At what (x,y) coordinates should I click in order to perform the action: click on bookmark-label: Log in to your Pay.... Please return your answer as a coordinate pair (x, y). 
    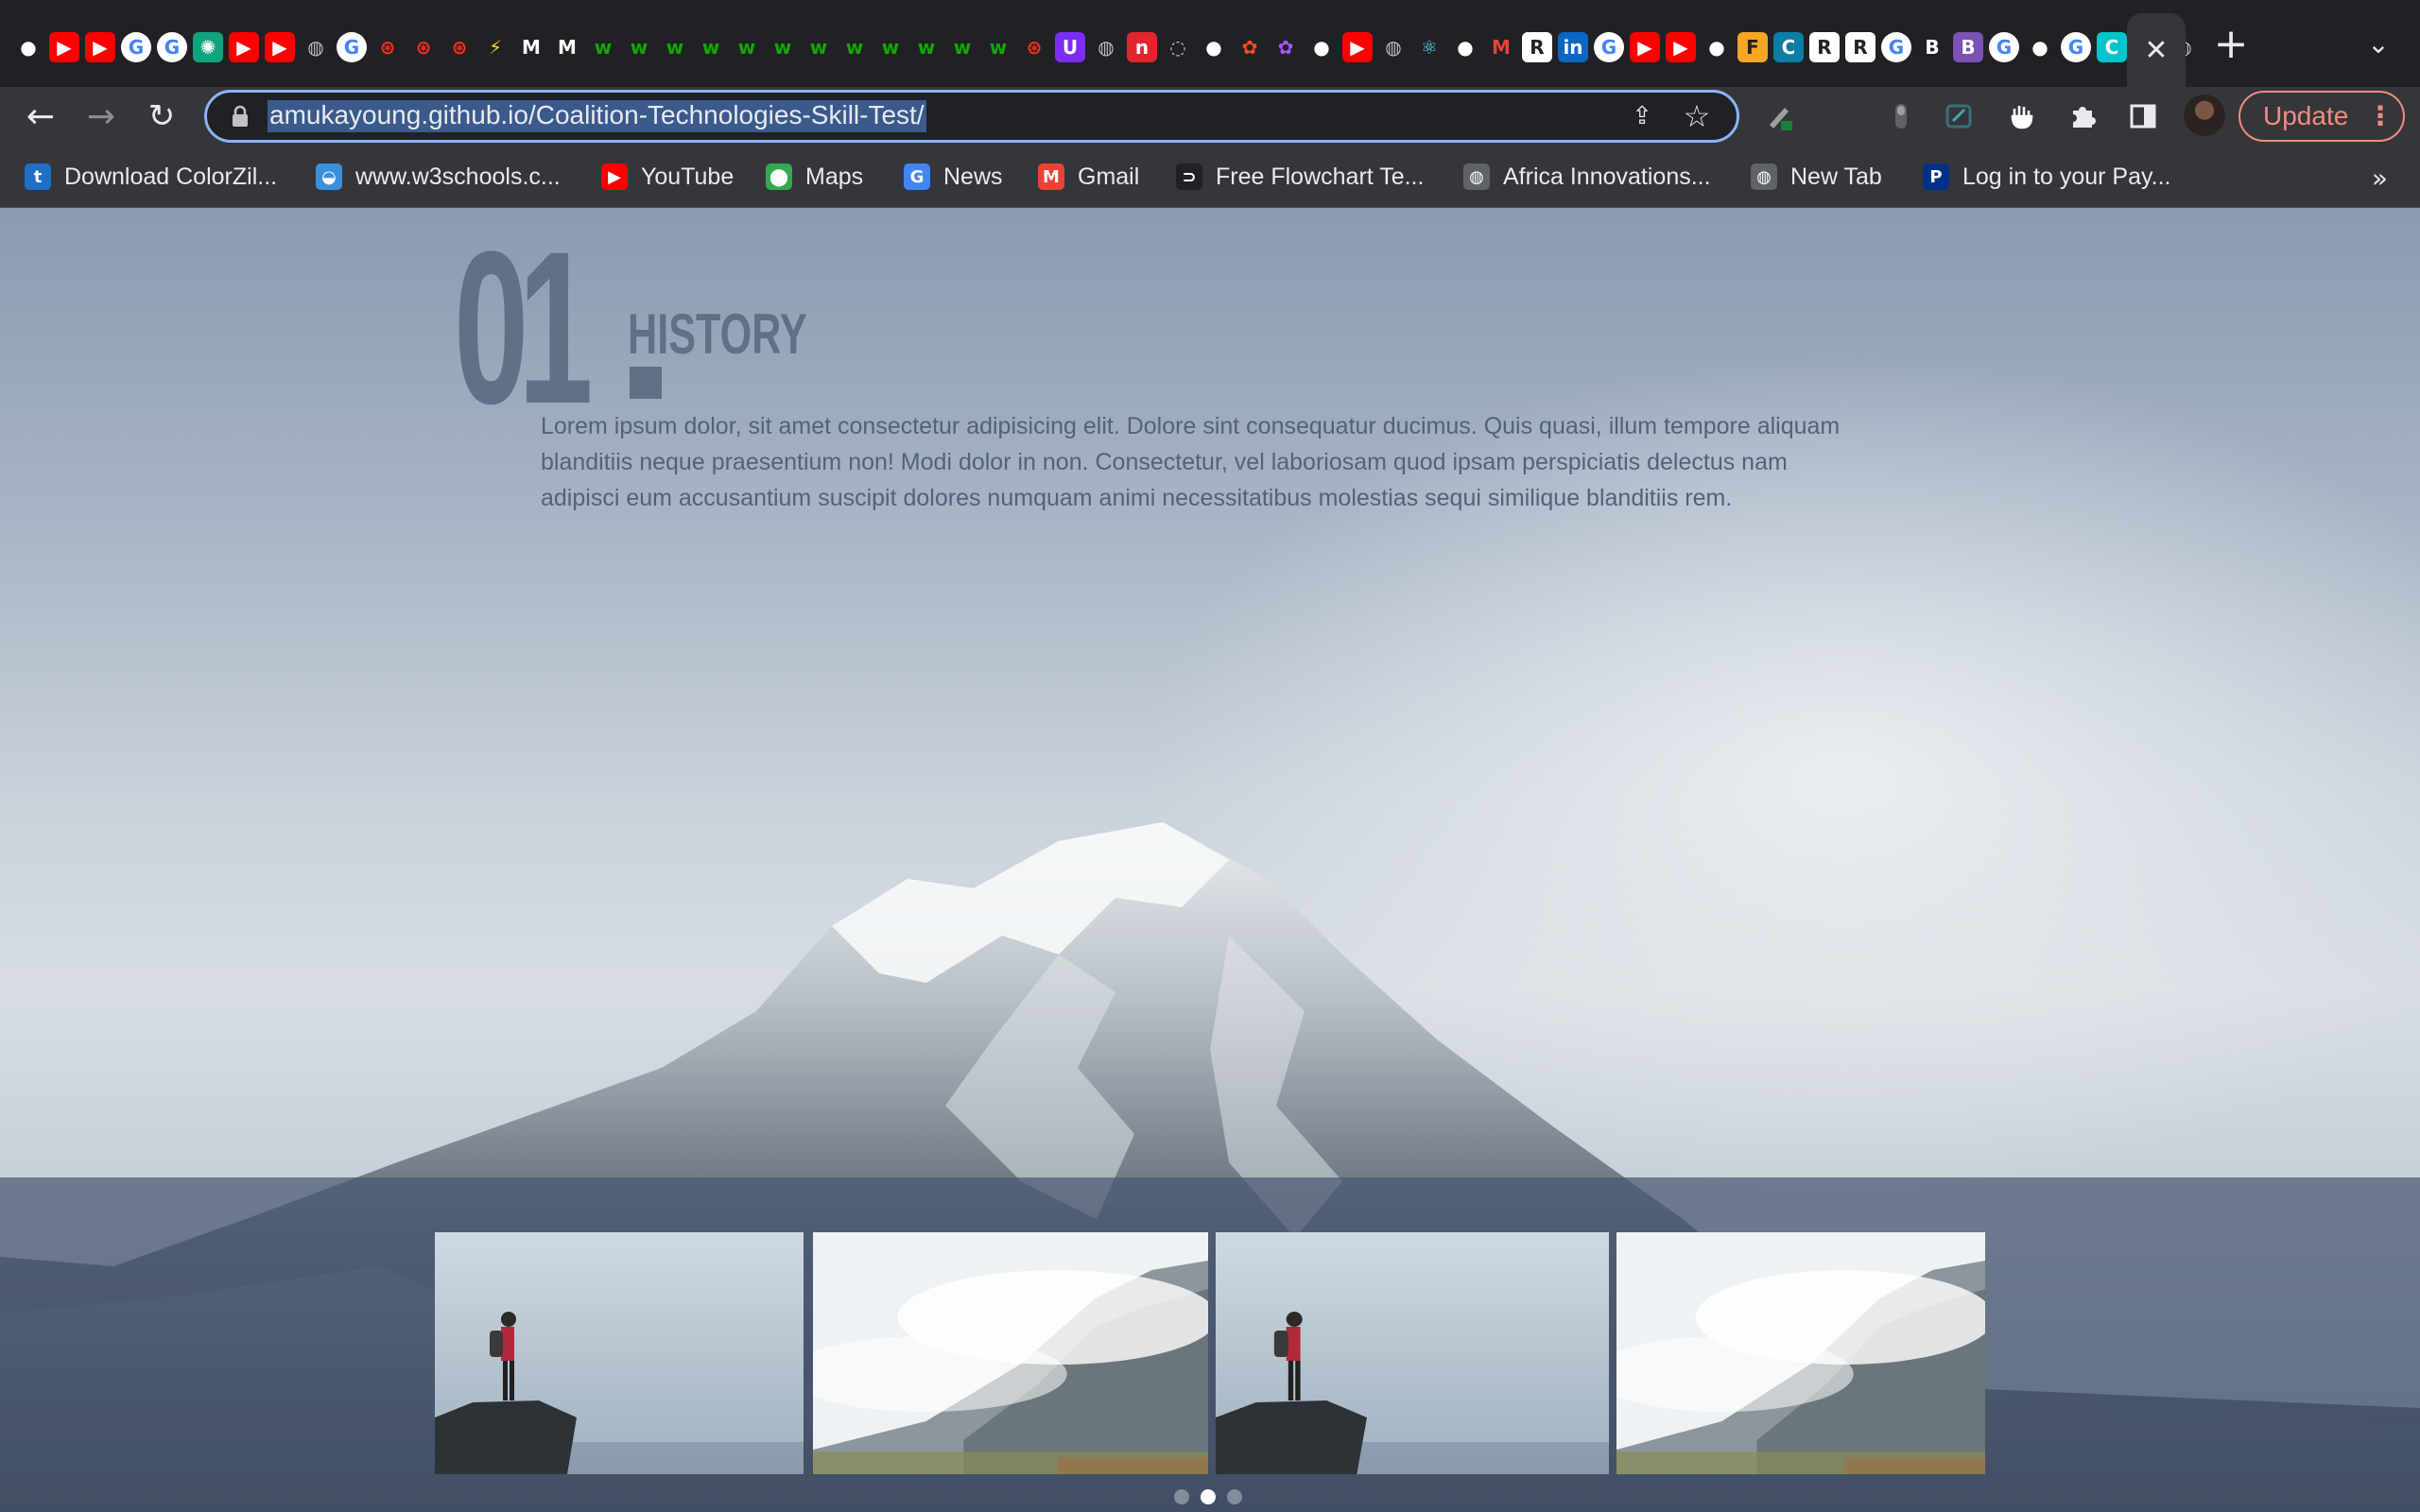
    Looking at the image, I should click on (2066, 176).